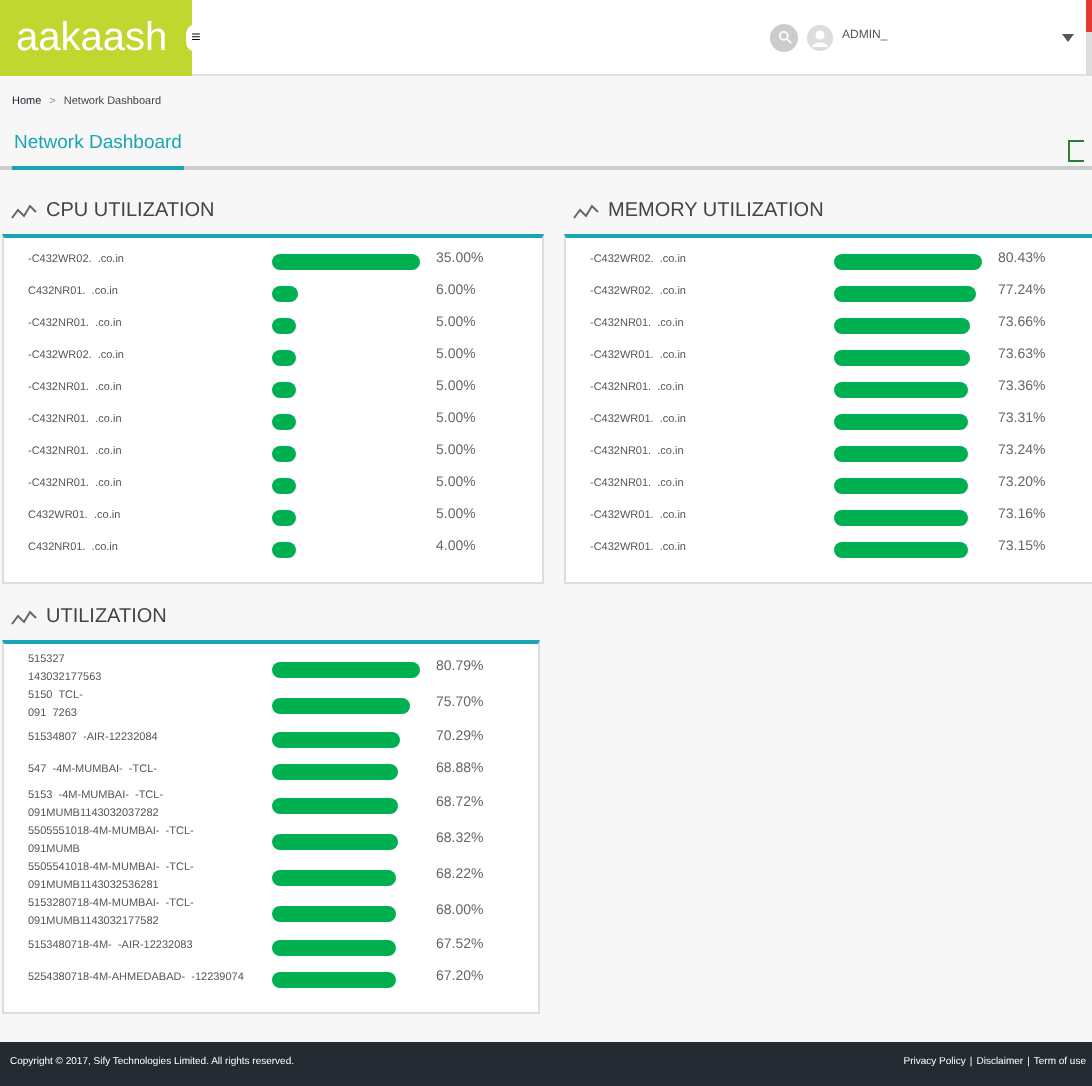 Image resolution: width=1092 pixels, height=1086 pixels. Describe the element at coordinates (820, 37) in the screenshot. I see `avatar-icon` at that location.